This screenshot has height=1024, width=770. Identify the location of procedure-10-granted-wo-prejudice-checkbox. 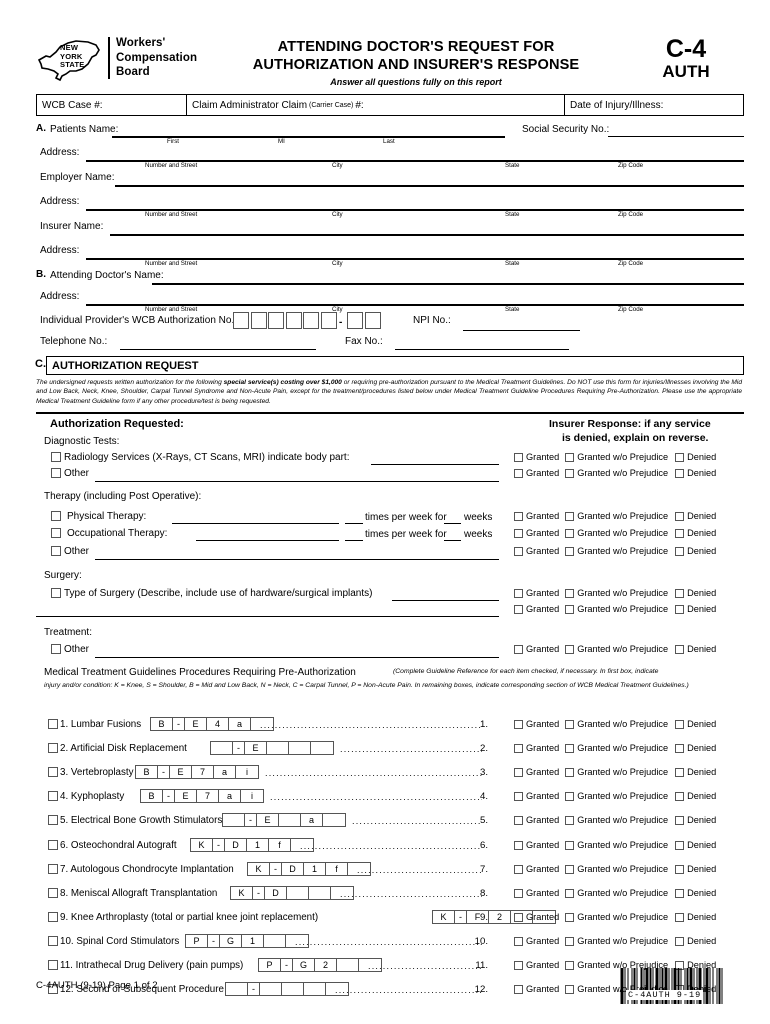
(570, 941).